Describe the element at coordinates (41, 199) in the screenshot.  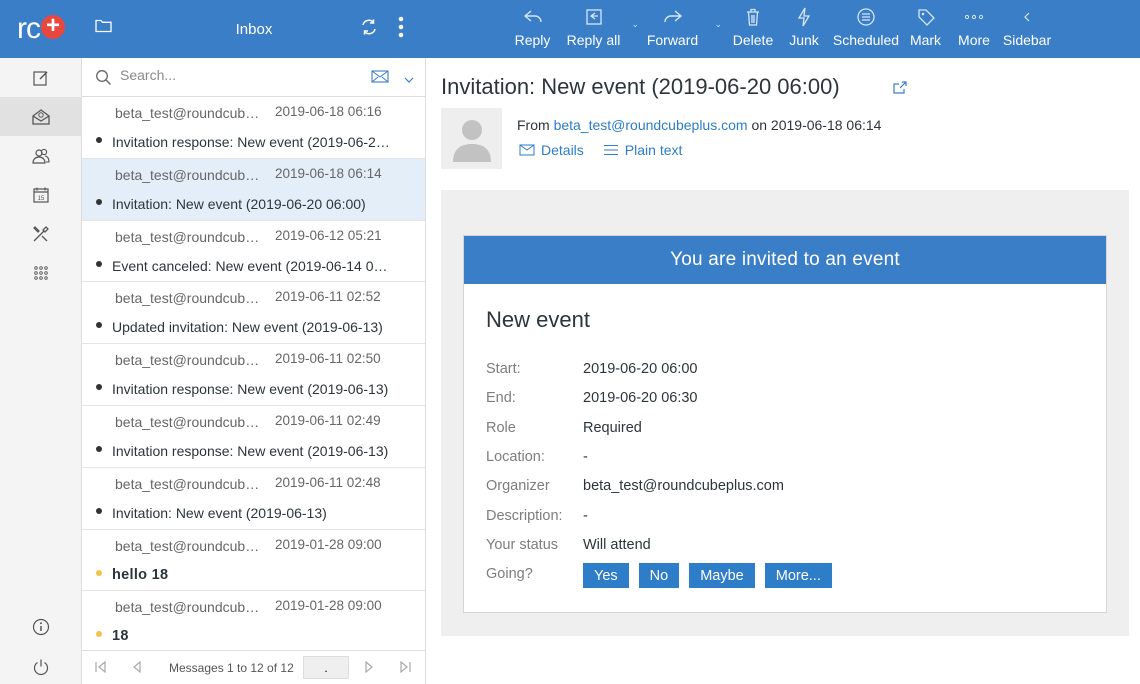
I see `calendar-day: 15` at that location.